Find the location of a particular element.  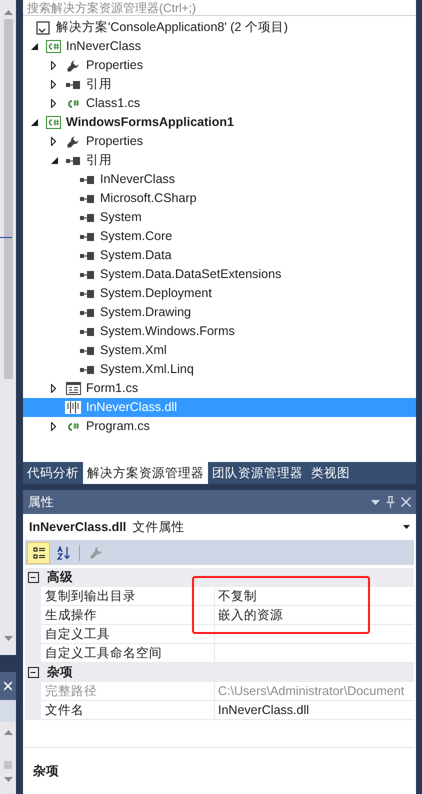

property-value: 不复制 is located at coordinates (314, 596).